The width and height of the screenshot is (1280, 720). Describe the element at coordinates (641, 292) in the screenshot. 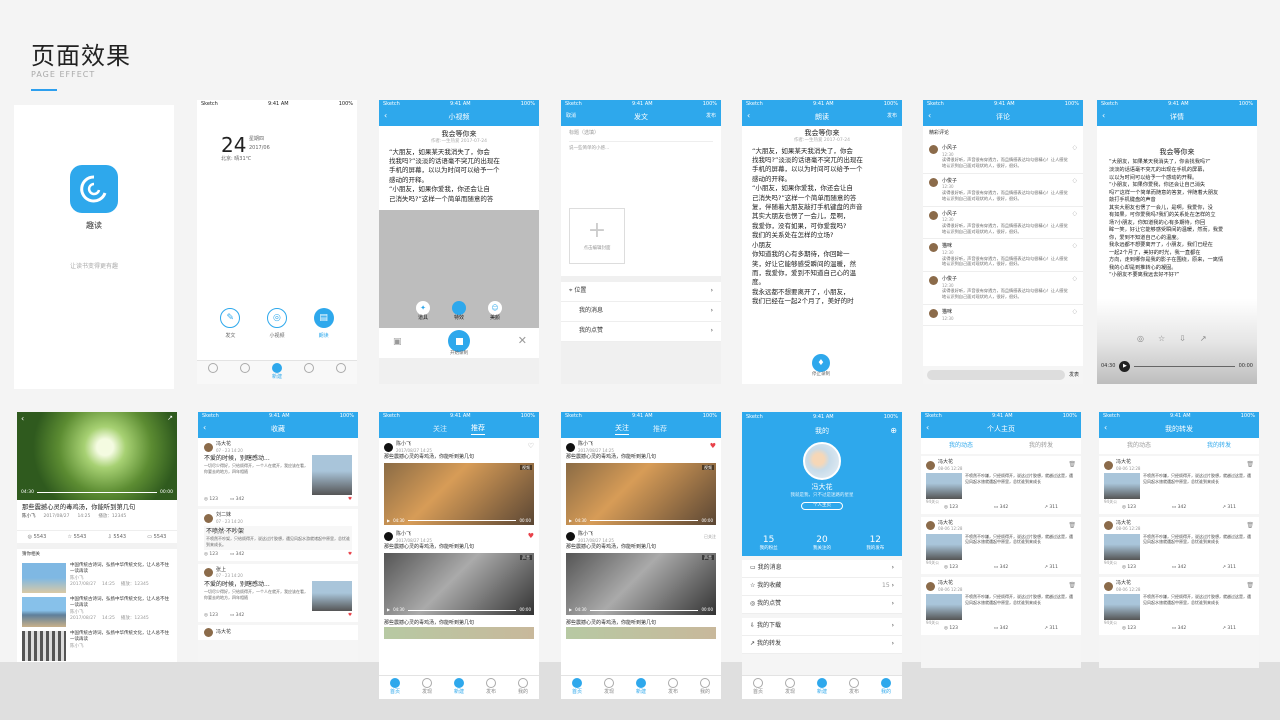

I see `location-row: ⌖ 位置 ›` at that location.